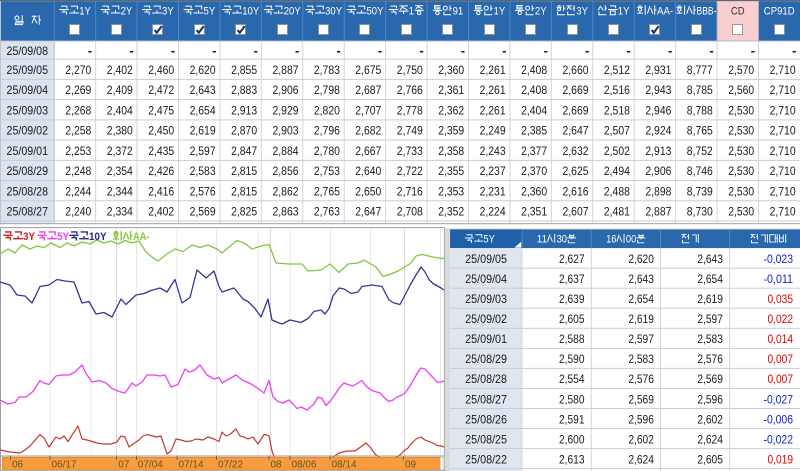 The height and width of the screenshot is (471, 800). What do you see at coordinates (368, 171) in the screenshot?
I see `svg-text: 2,640` at bounding box center [368, 171].